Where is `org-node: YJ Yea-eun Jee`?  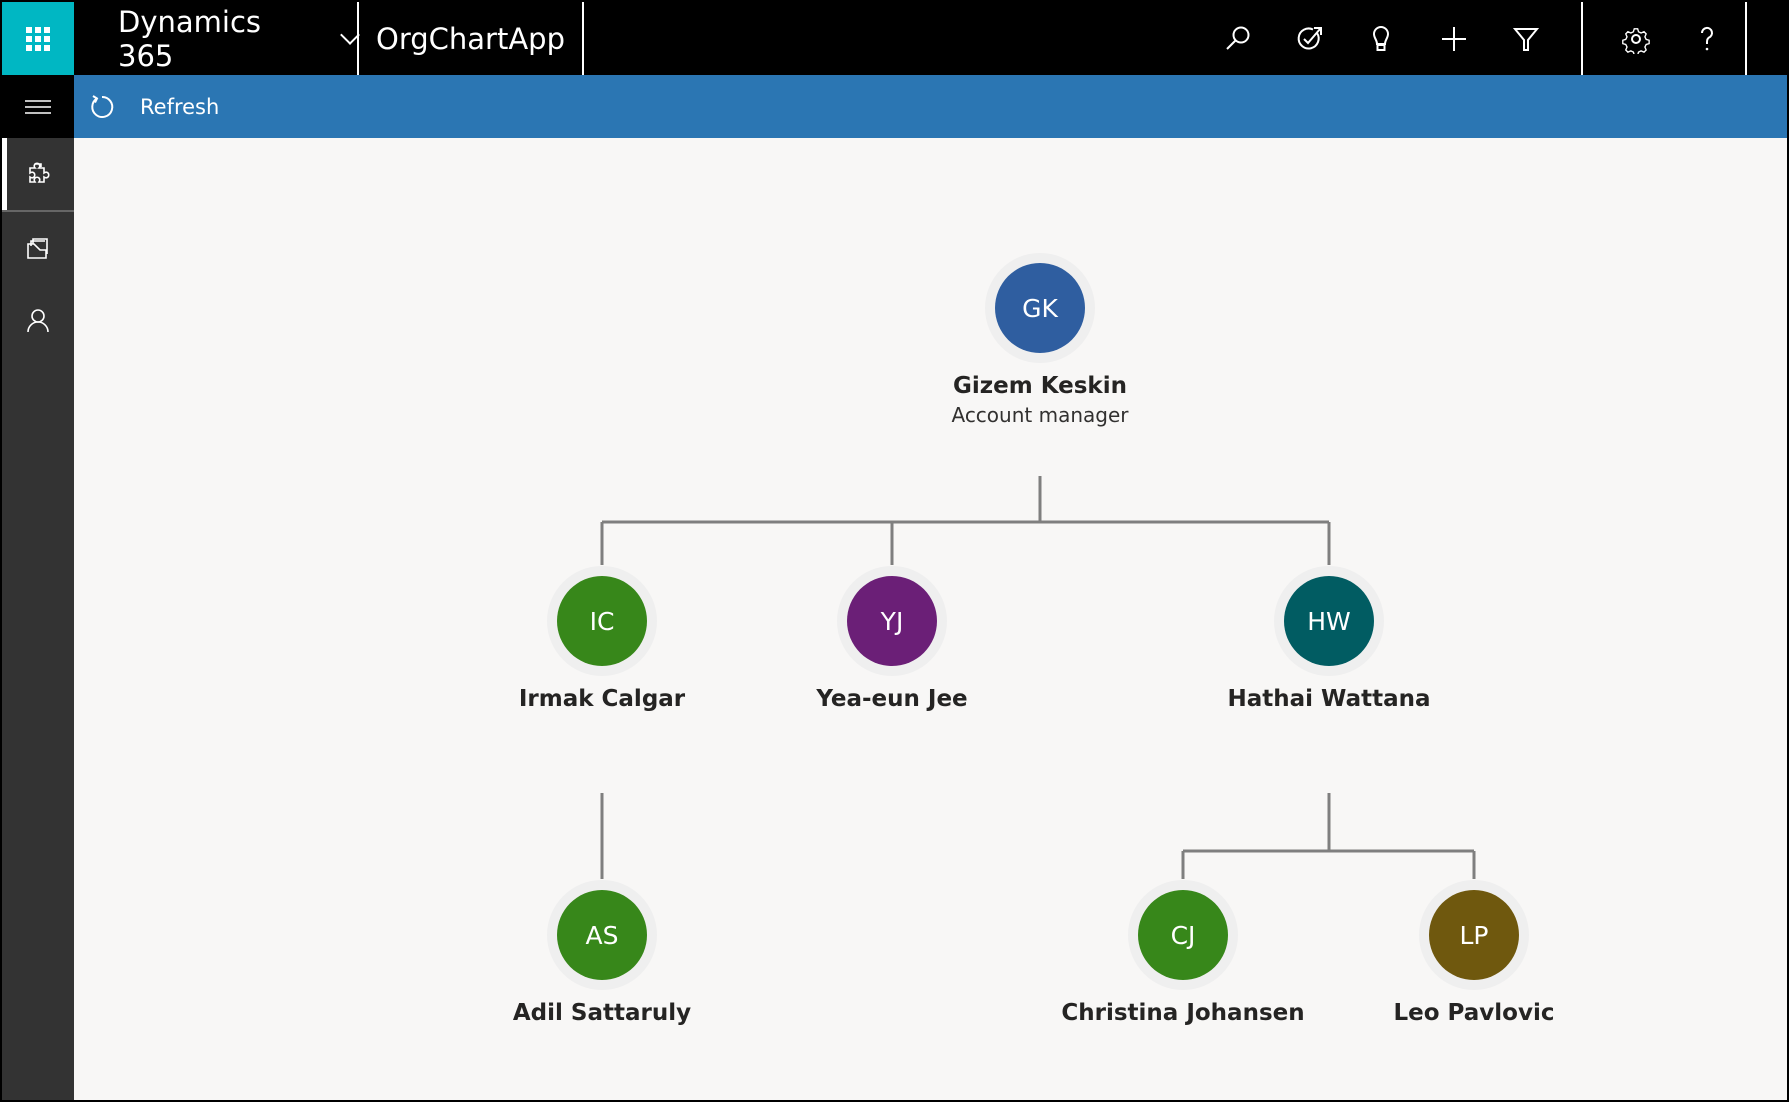 org-node: YJ Yea-eun Jee is located at coordinates (891, 639).